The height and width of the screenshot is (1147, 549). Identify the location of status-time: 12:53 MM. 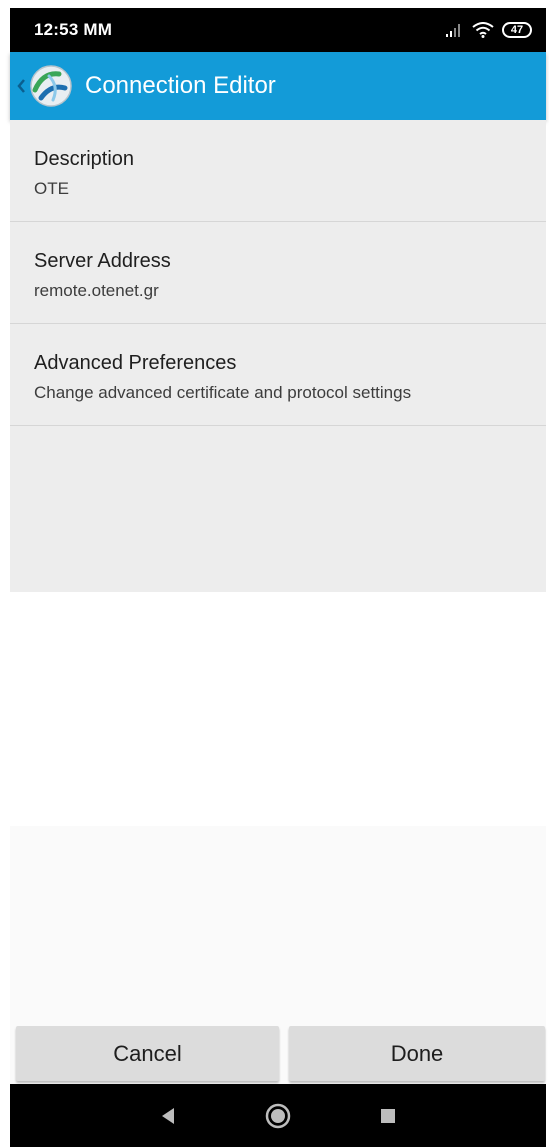
(73, 29).